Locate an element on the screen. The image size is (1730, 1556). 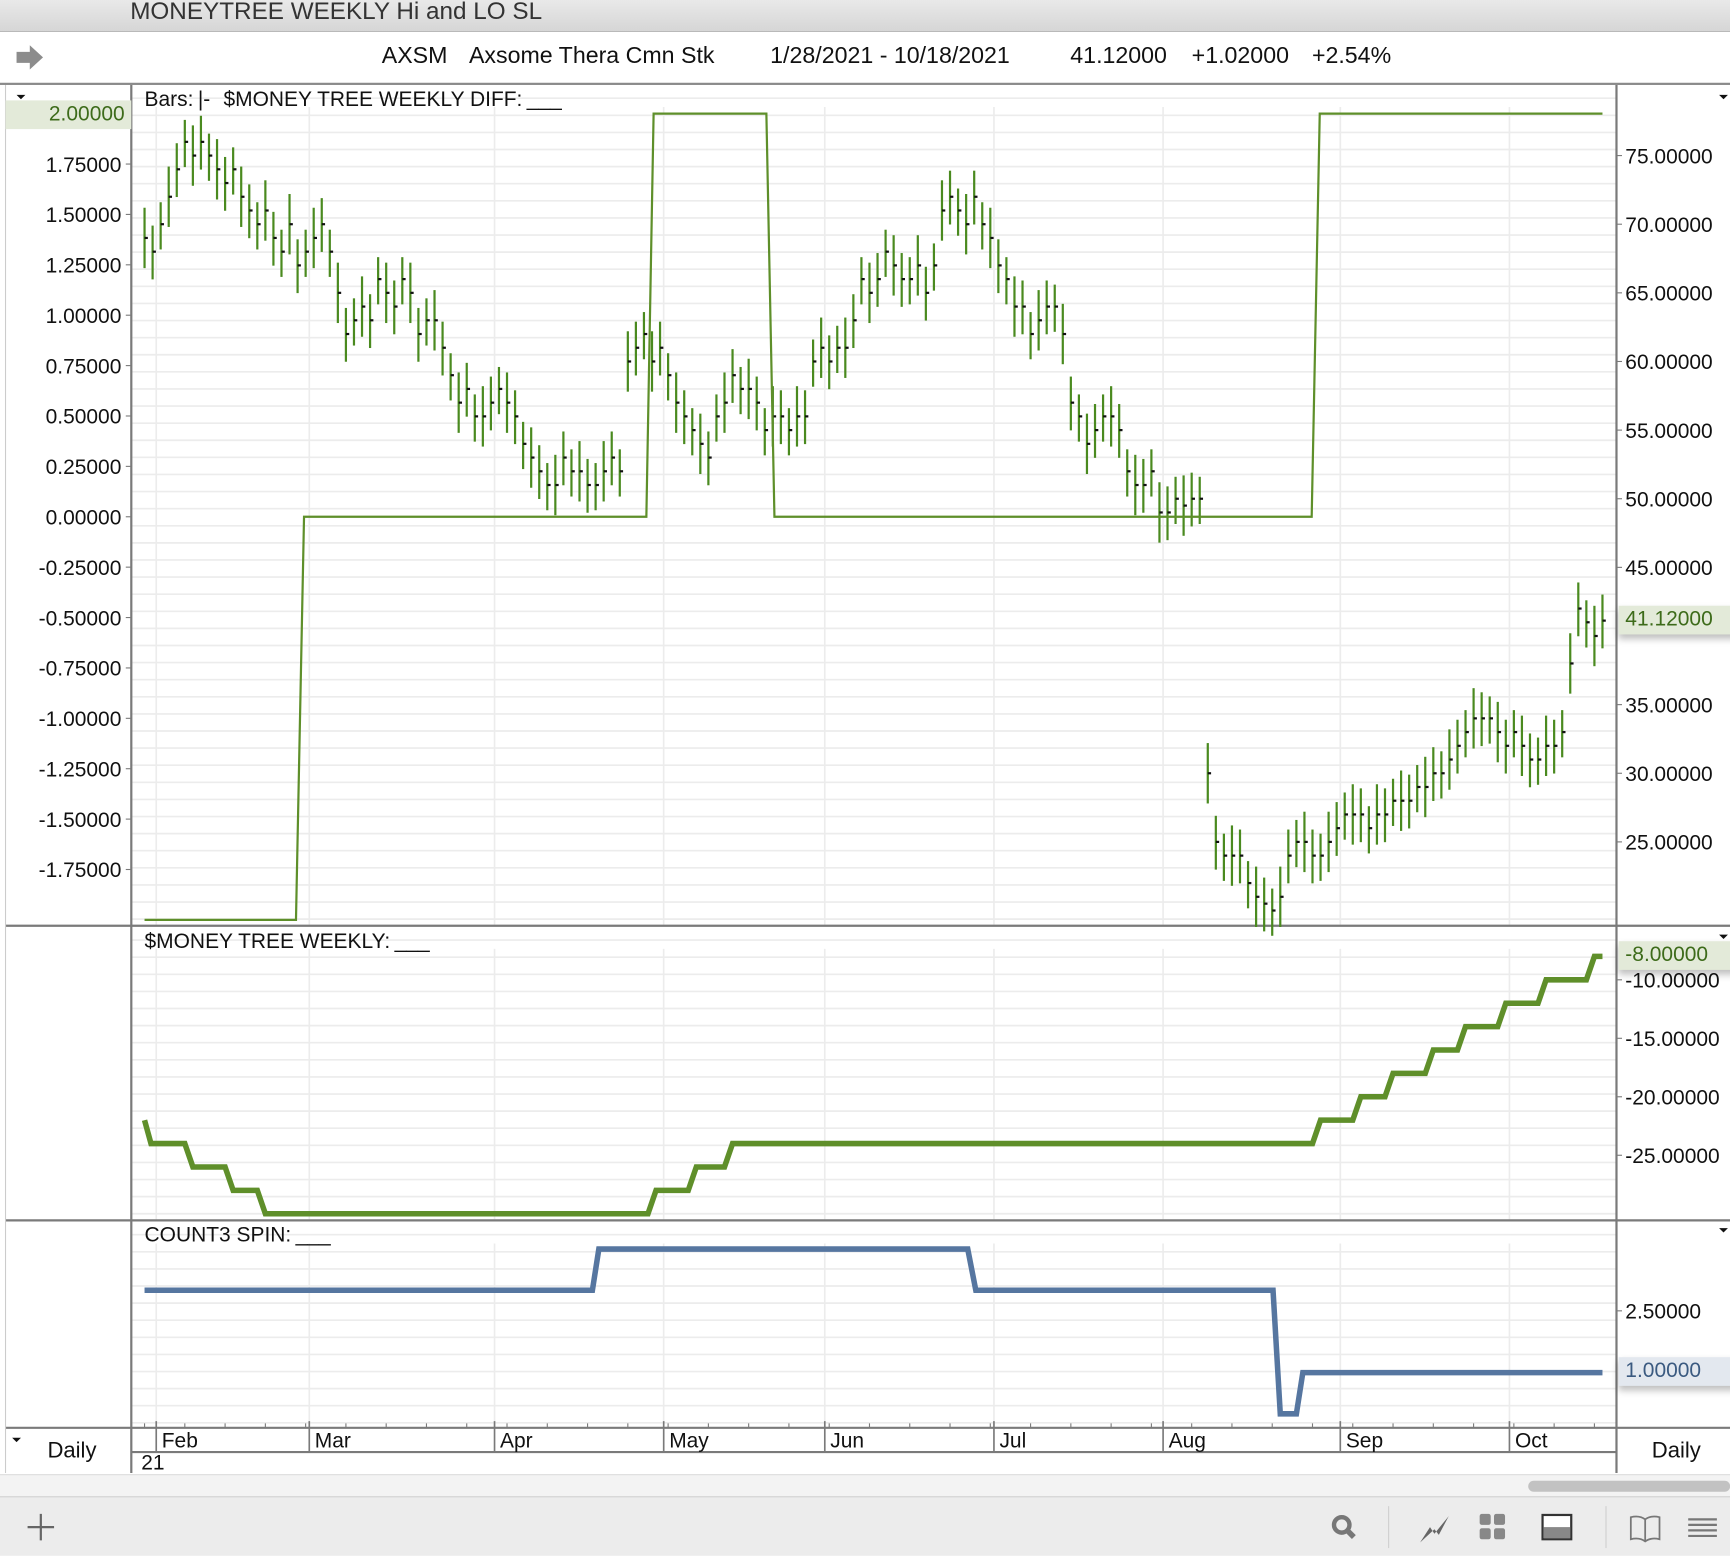
left-axis-label: -1.75000 is located at coordinates (80, 870).